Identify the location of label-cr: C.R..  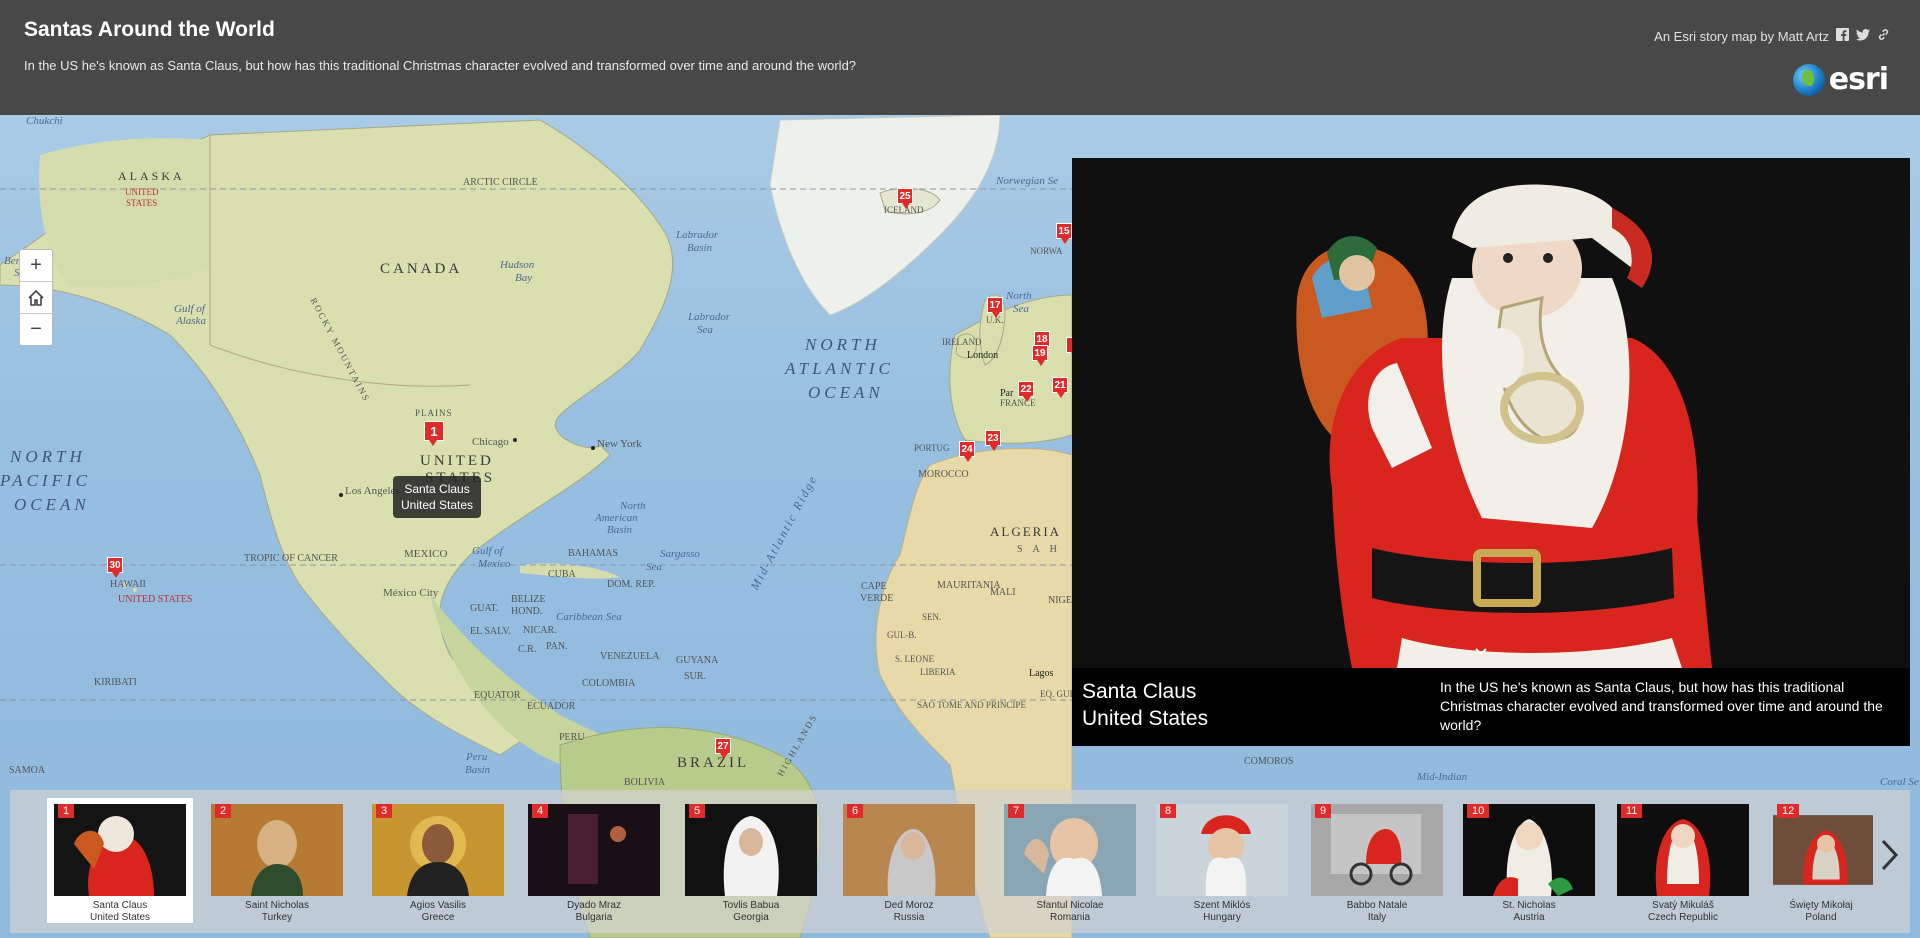
(527, 649).